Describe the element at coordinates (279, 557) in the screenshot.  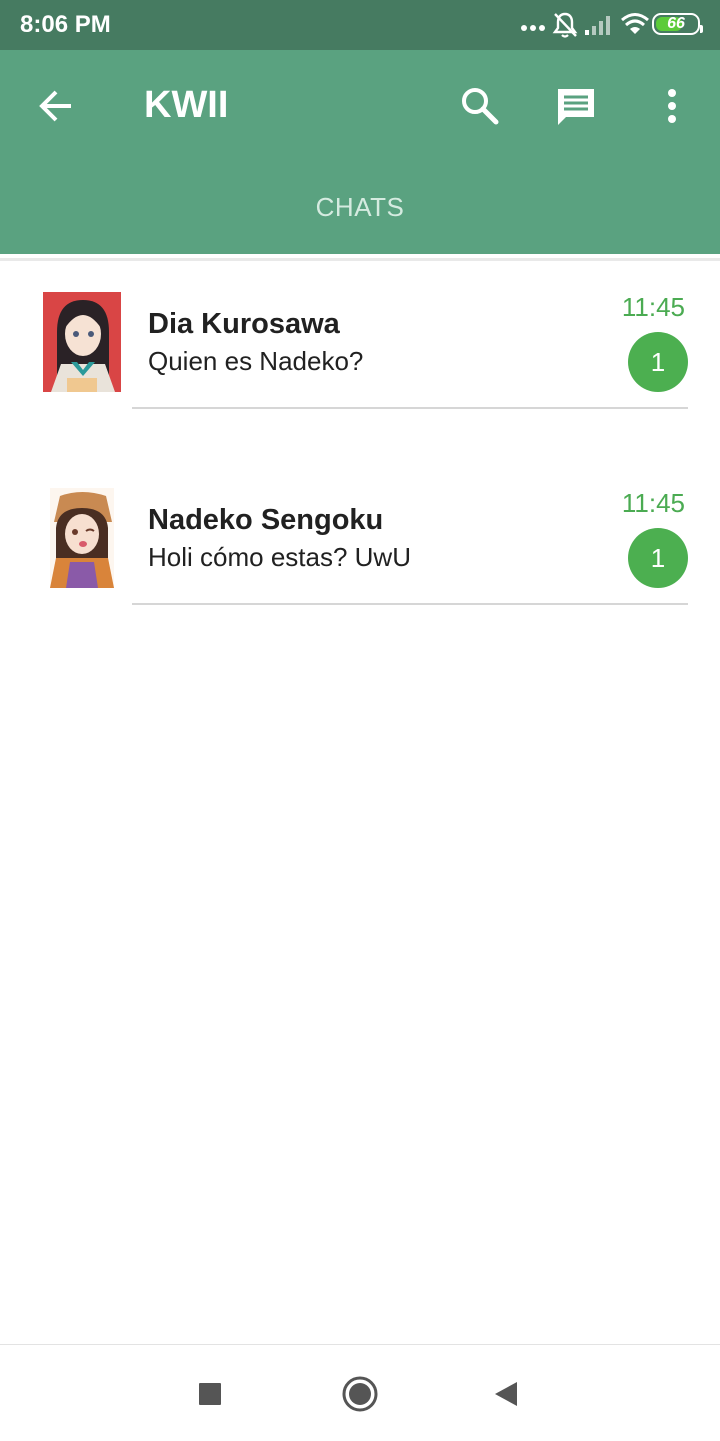
I see `chat-preview: Holi cómo estas? UwU` at that location.